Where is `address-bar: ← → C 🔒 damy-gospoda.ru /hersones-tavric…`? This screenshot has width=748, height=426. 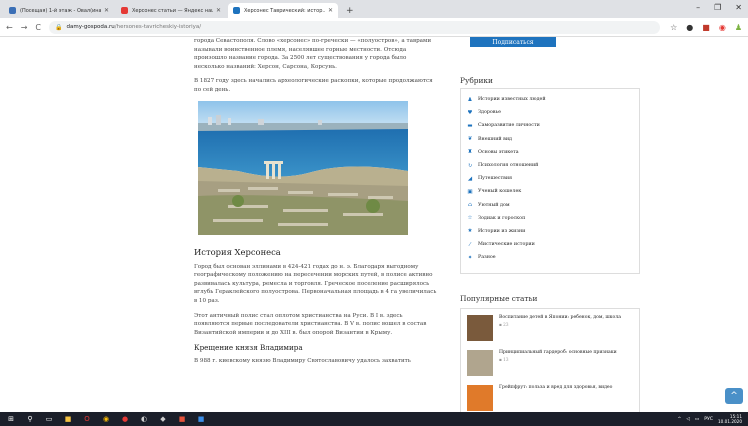
address-bar: ← → C 🔒 damy-gospoda.ru /hersones-tavric… is located at coordinates (374, 27).